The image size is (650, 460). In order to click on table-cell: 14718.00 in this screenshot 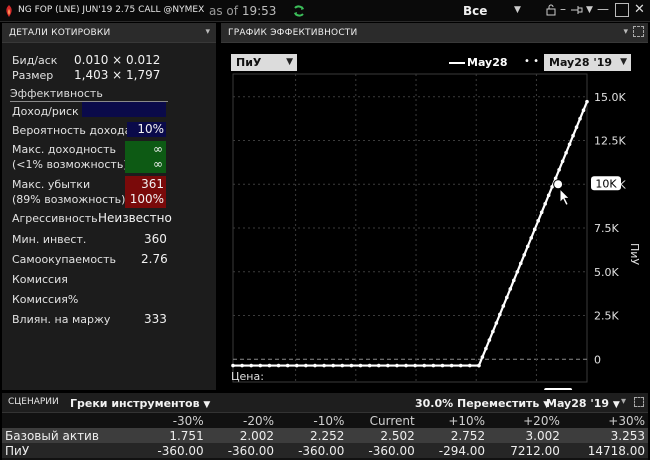, I will do `click(605, 450)`.